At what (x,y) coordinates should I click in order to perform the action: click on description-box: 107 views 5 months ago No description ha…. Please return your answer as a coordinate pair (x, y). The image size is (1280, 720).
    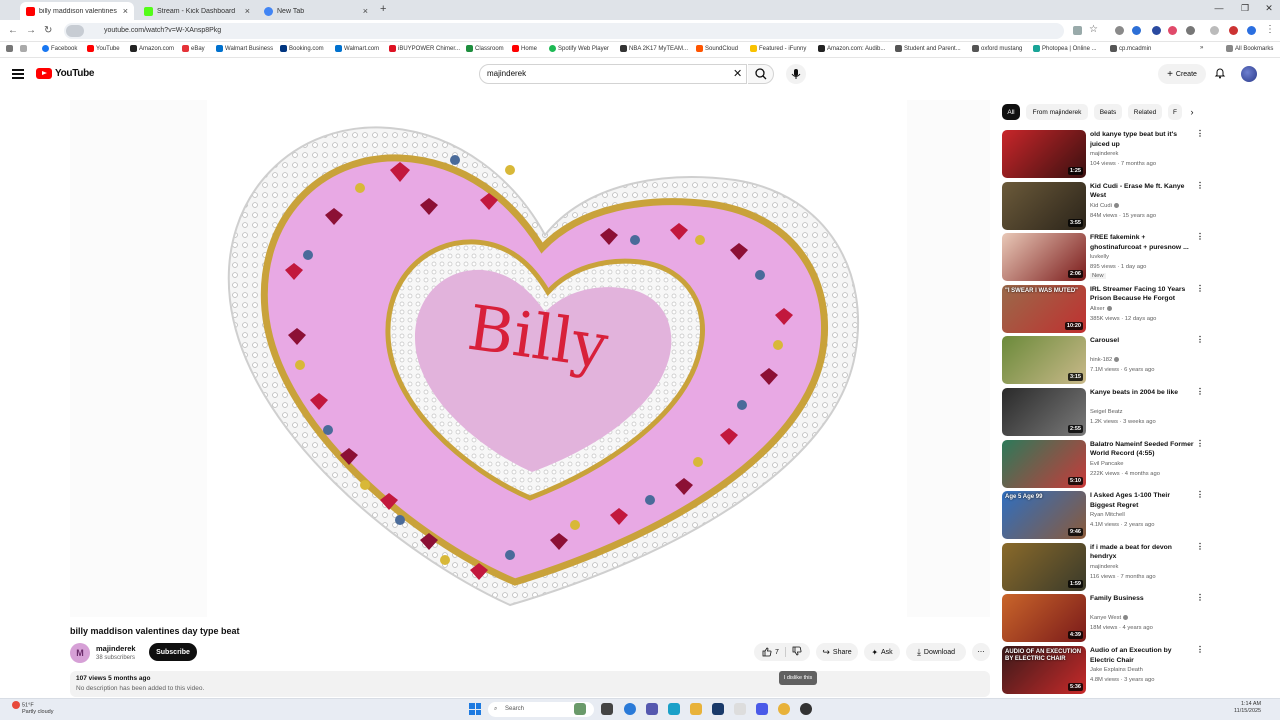
    Looking at the image, I should click on (530, 684).